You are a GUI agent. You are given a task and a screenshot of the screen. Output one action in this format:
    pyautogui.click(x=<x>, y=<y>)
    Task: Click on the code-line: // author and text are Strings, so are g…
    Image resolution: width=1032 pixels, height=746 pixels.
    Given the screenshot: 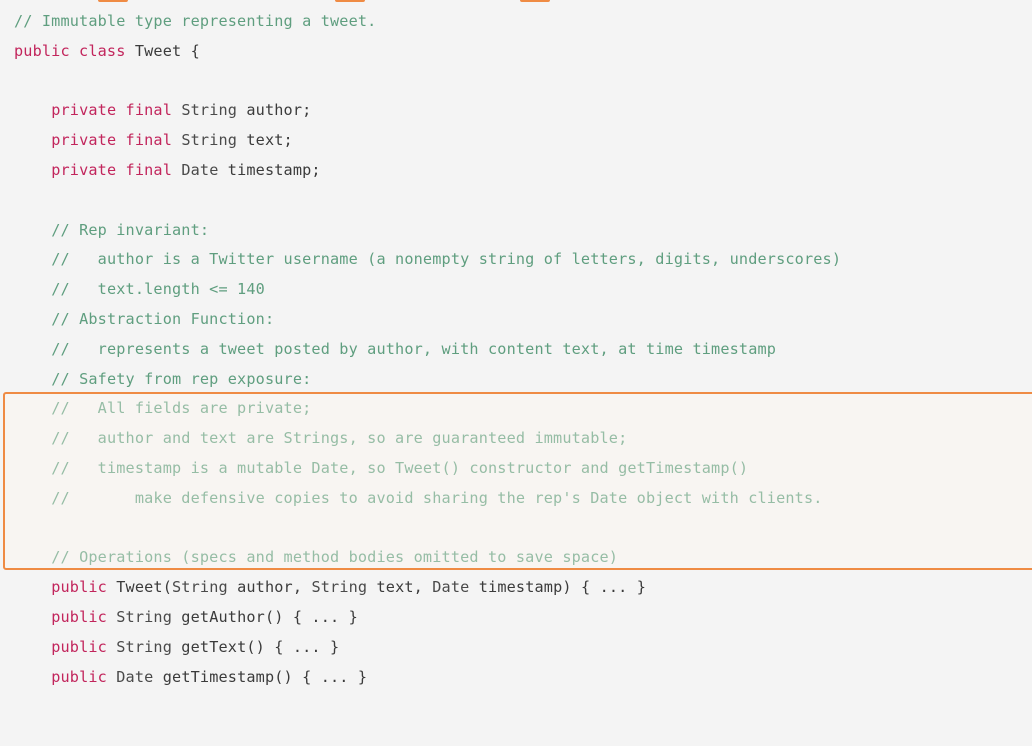 What is the action you would take?
    pyautogui.click(x=320, y=438)
    